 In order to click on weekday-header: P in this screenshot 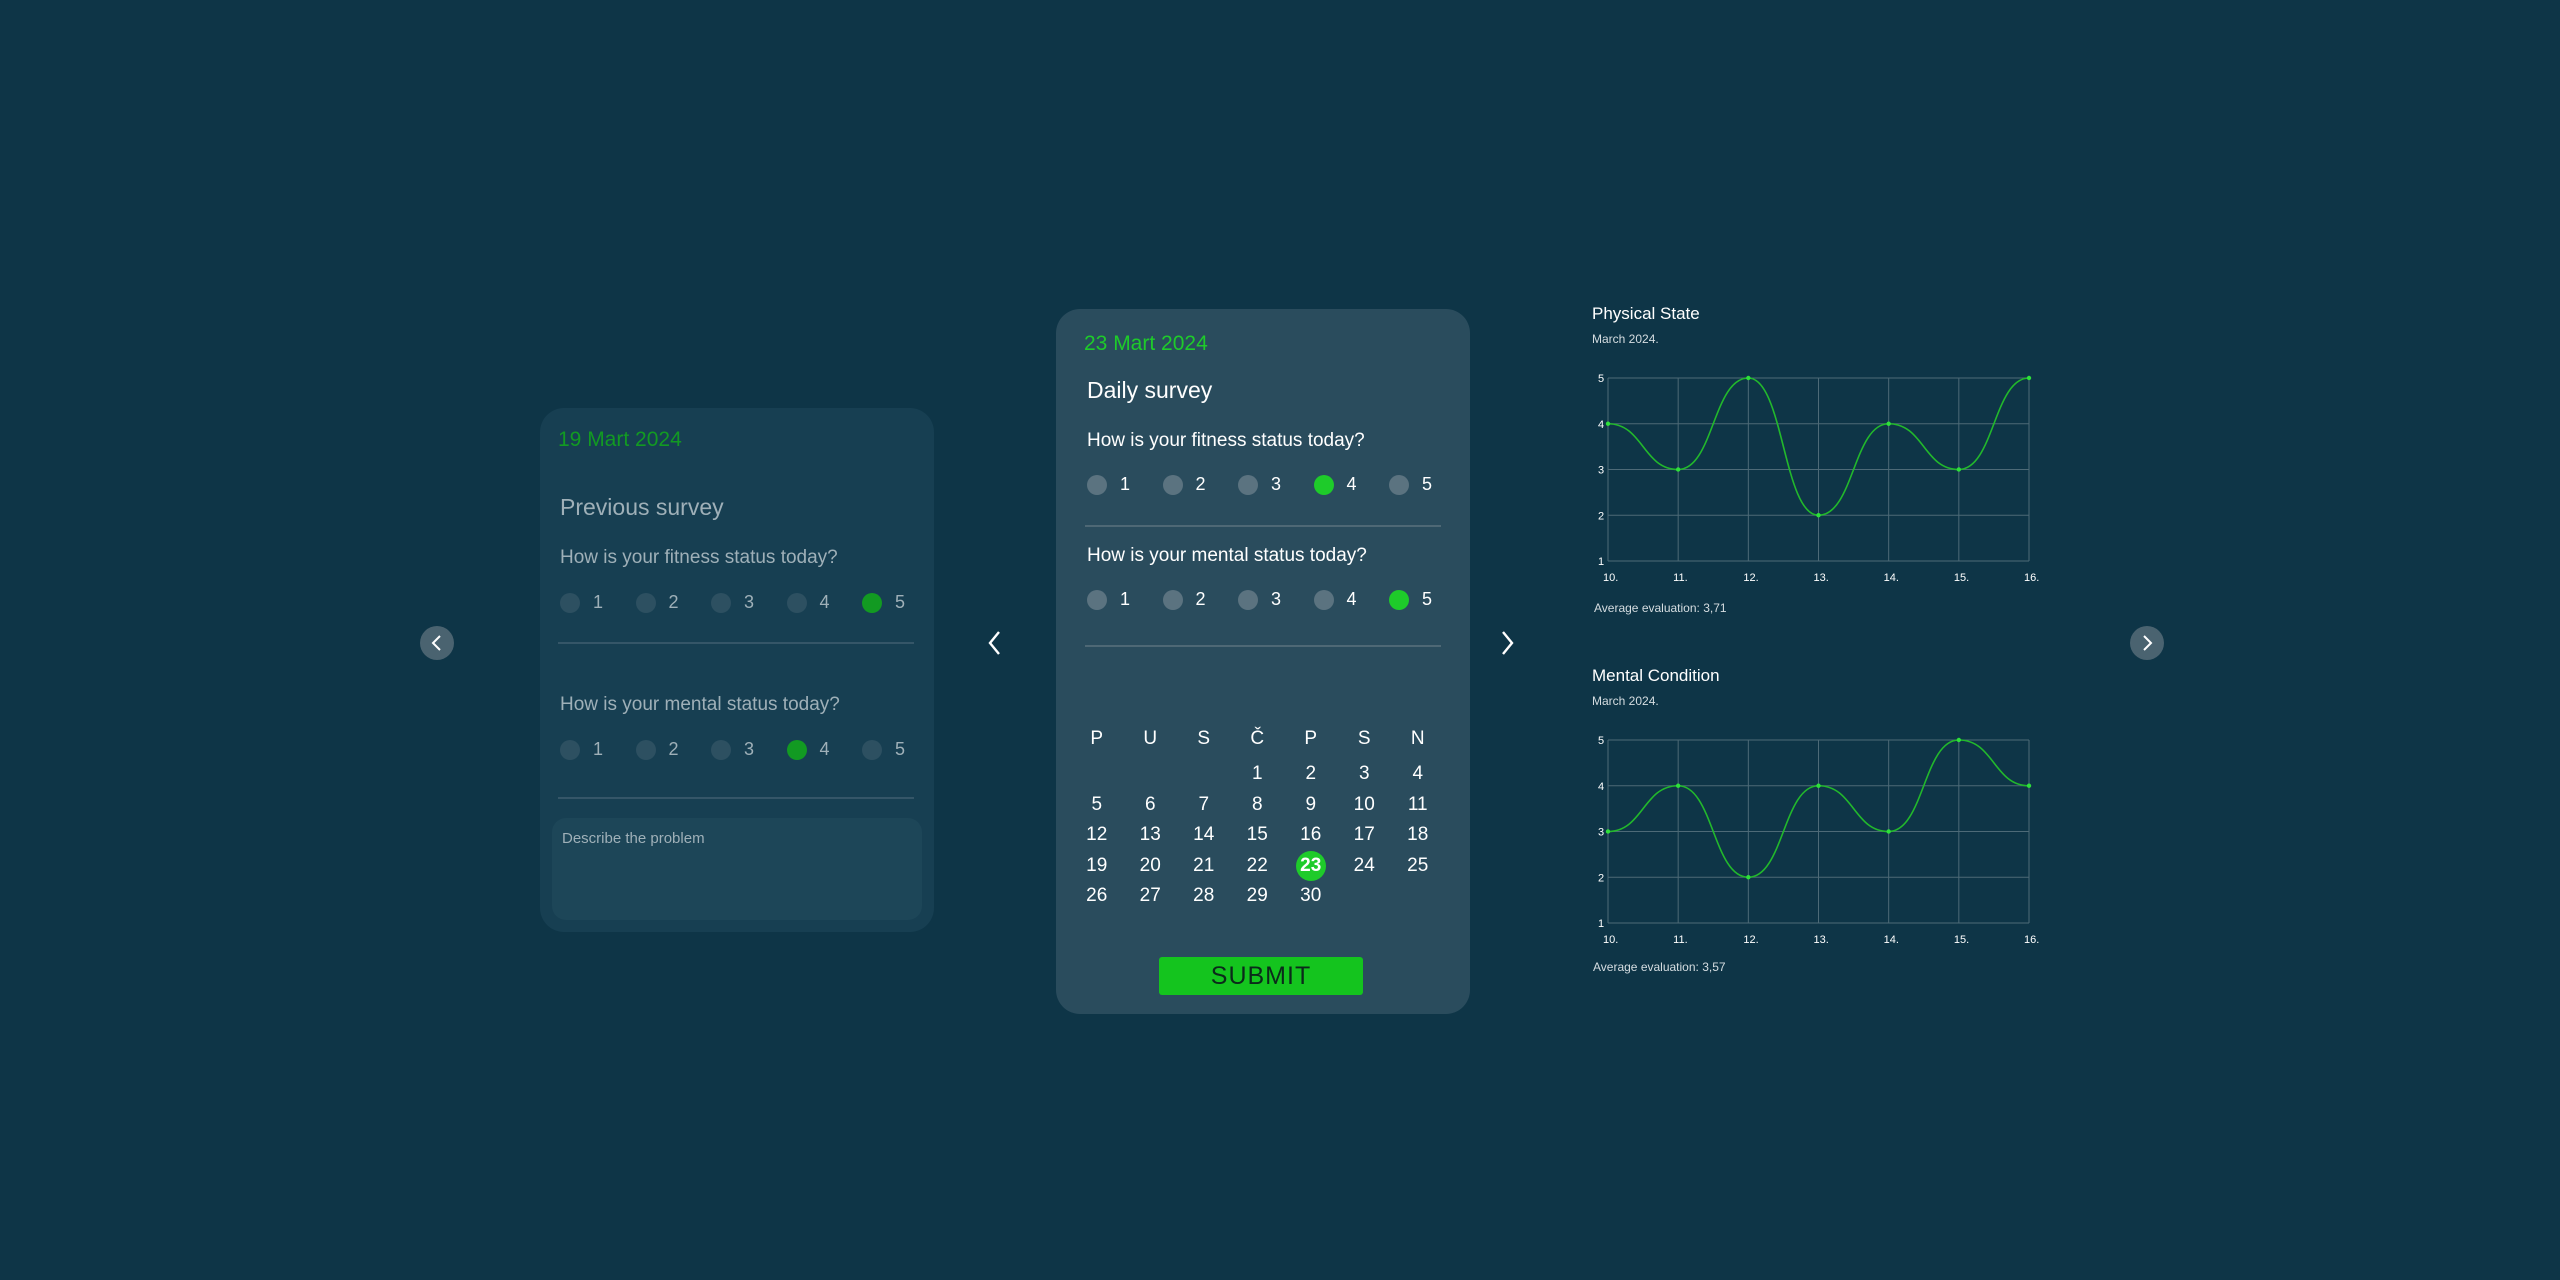, I will do `click(1311, 738)`.